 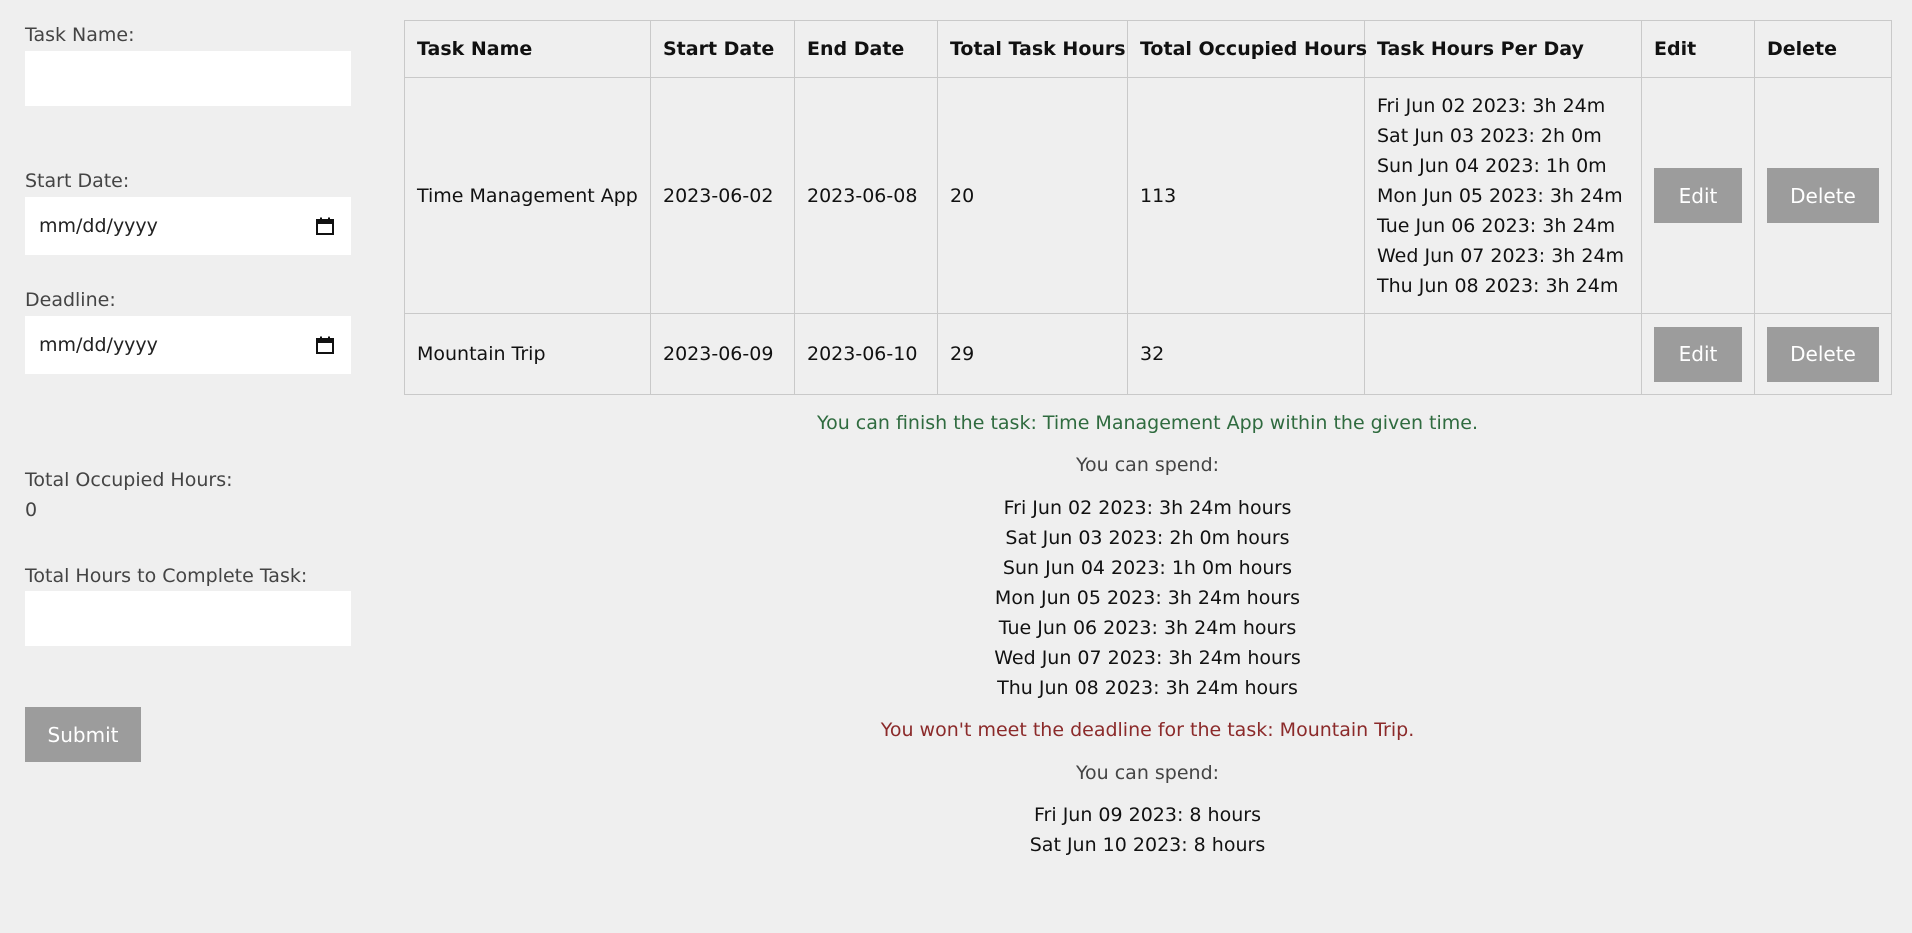 I want to click on start-date-label: Start Date:, so click(x=77, y=181).